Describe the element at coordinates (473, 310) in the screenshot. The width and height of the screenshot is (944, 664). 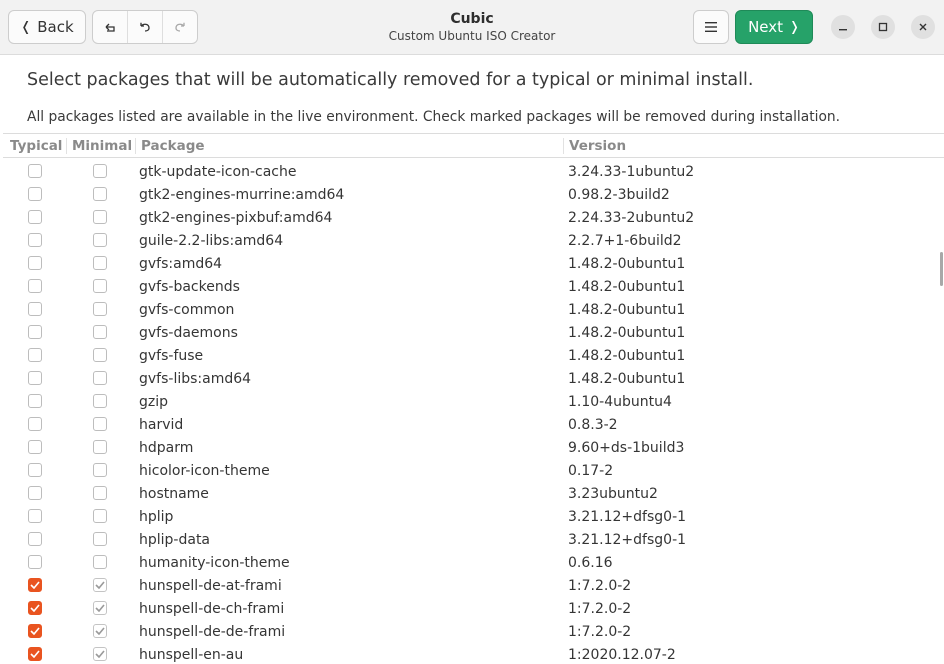
I see `table-row: gvfs-common 1.48.2-0ubuntu1` at that location.